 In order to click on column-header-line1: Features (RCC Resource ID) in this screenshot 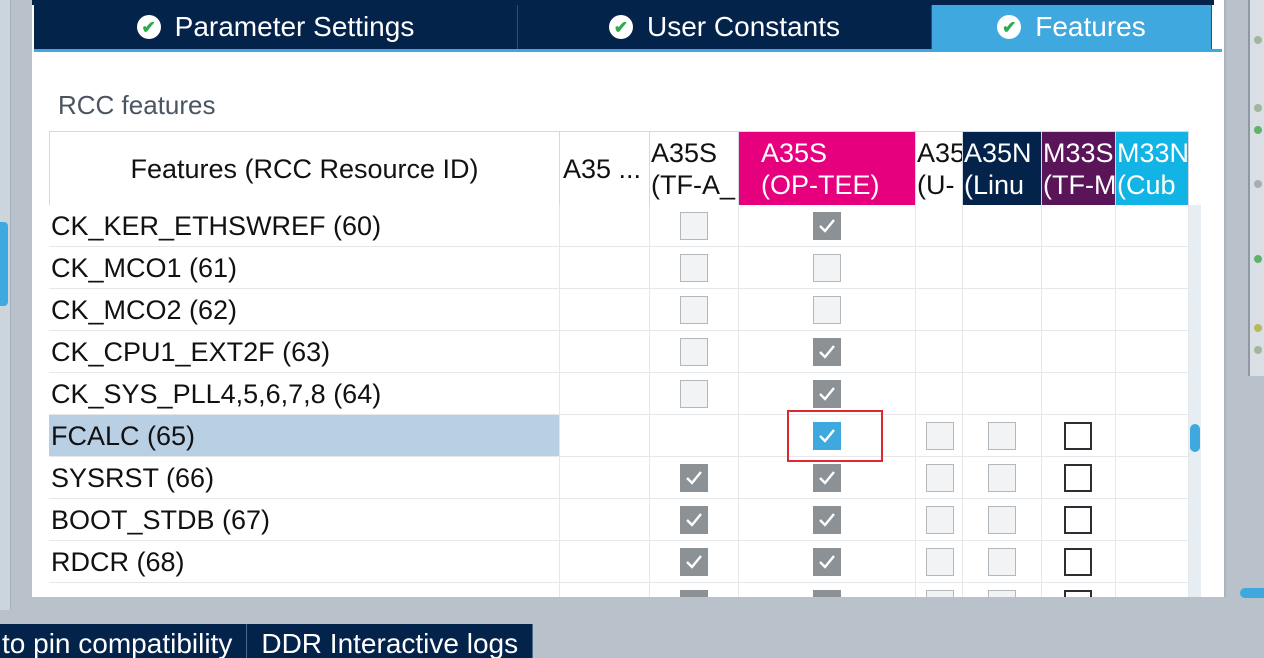, I will do `click(304, 169)`.